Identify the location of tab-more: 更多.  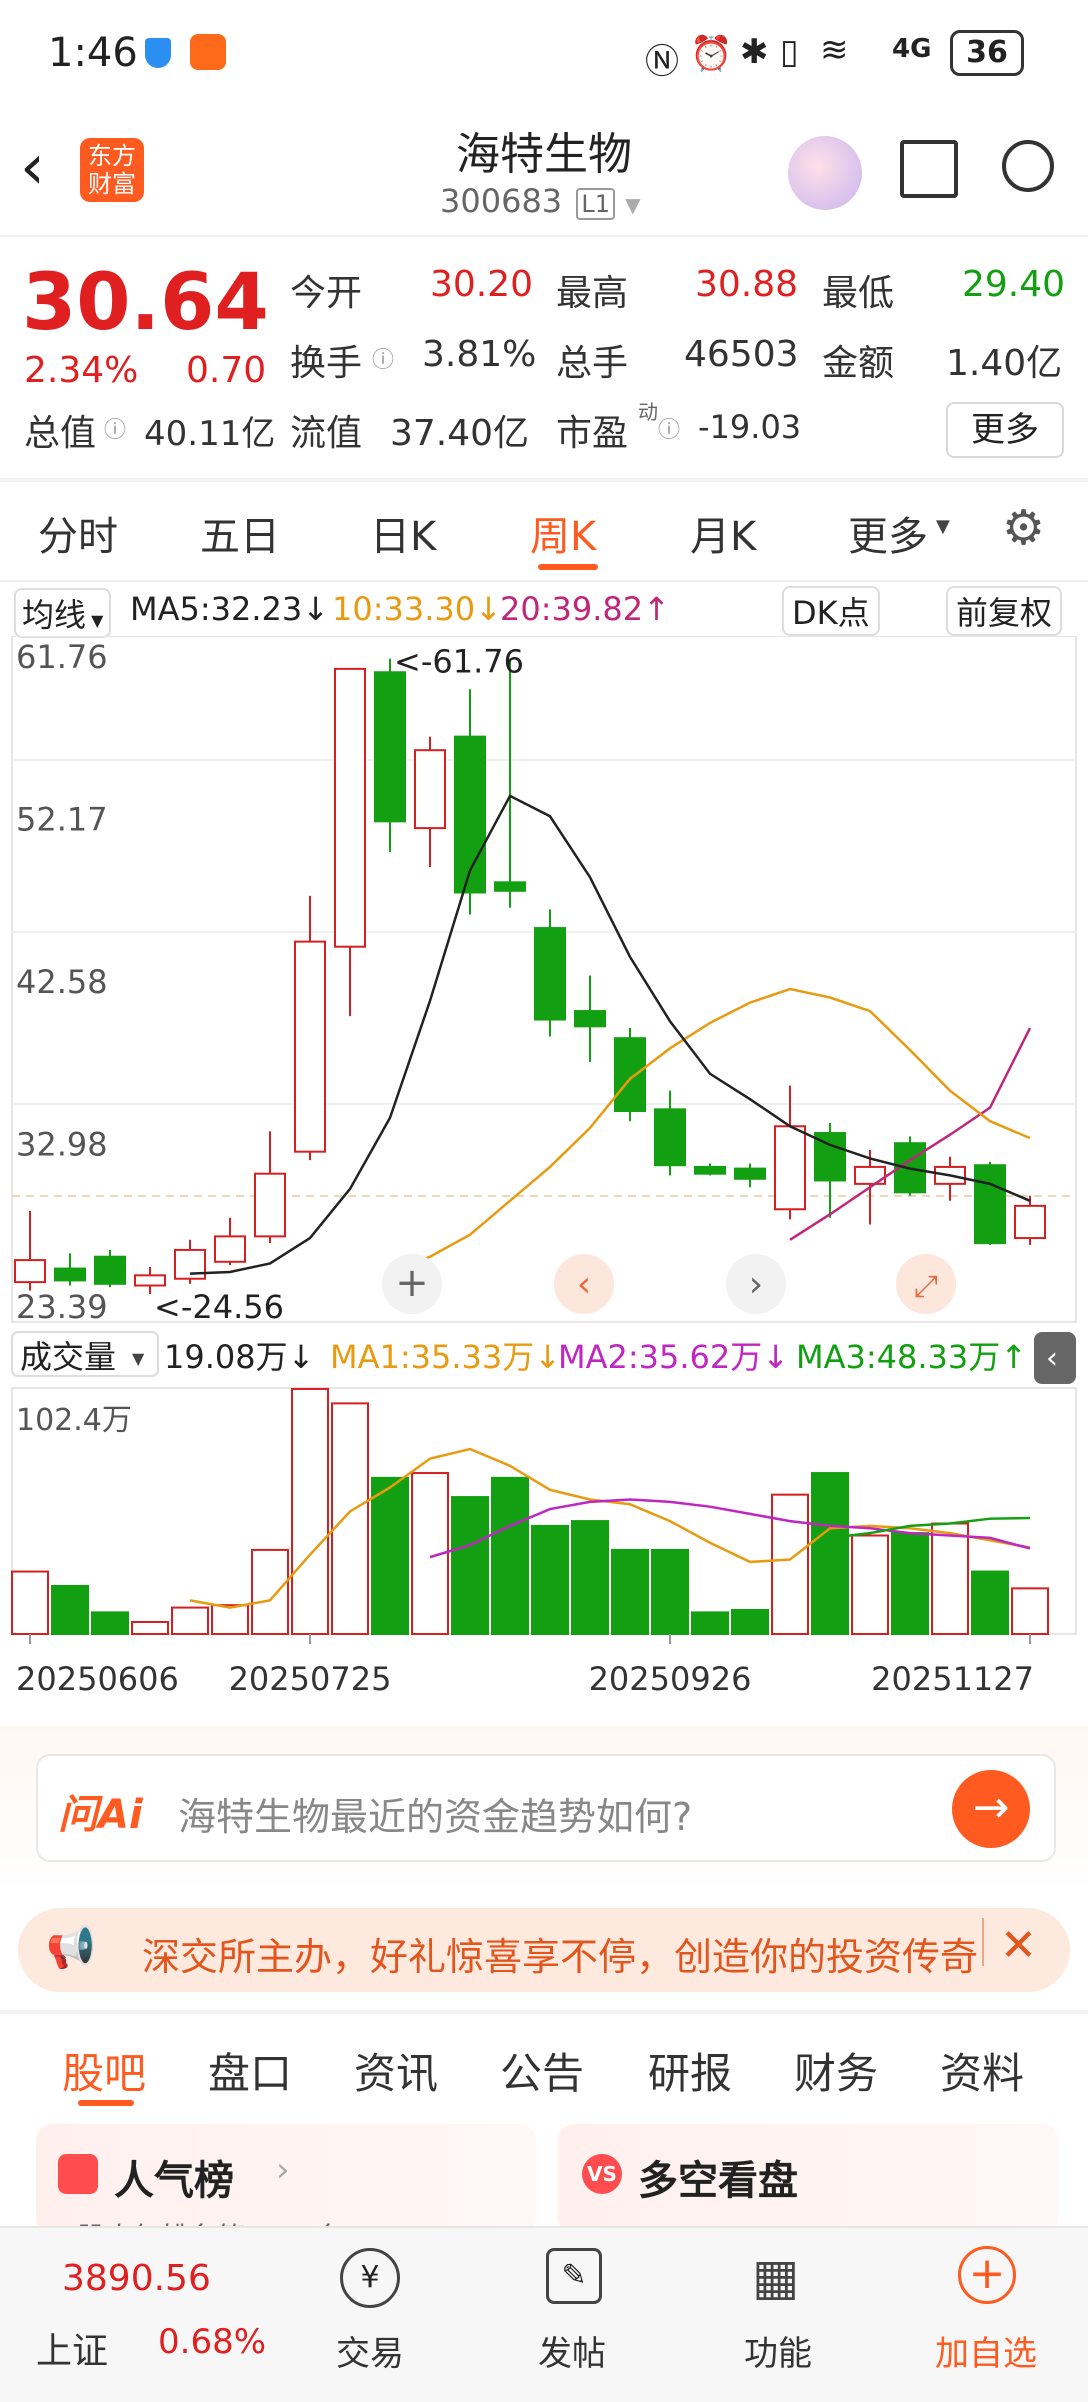
(888, 533).